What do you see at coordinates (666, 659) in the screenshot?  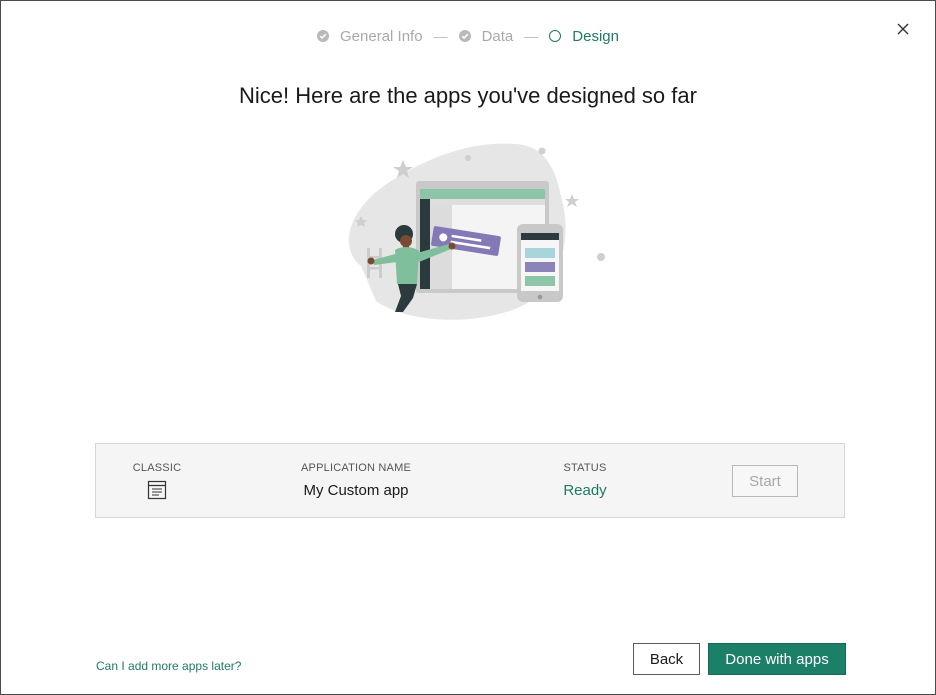 I see `back-button: Back` at bounding box center [666, 659].